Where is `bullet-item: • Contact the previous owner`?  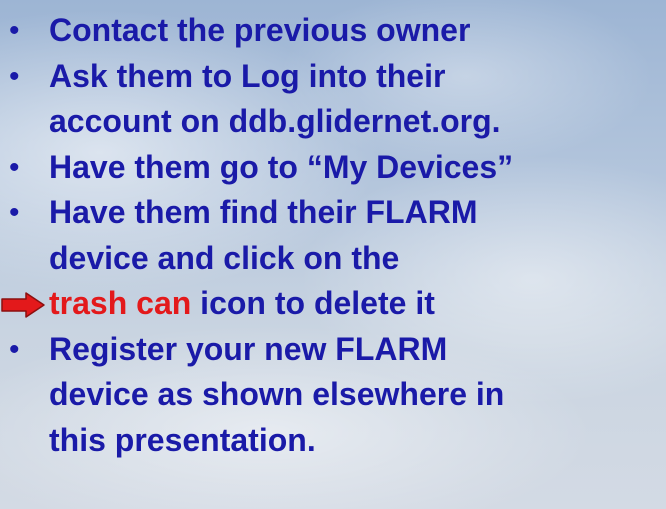 bullet-item: • Contact the previous owner is located at coordinates (333, 31).